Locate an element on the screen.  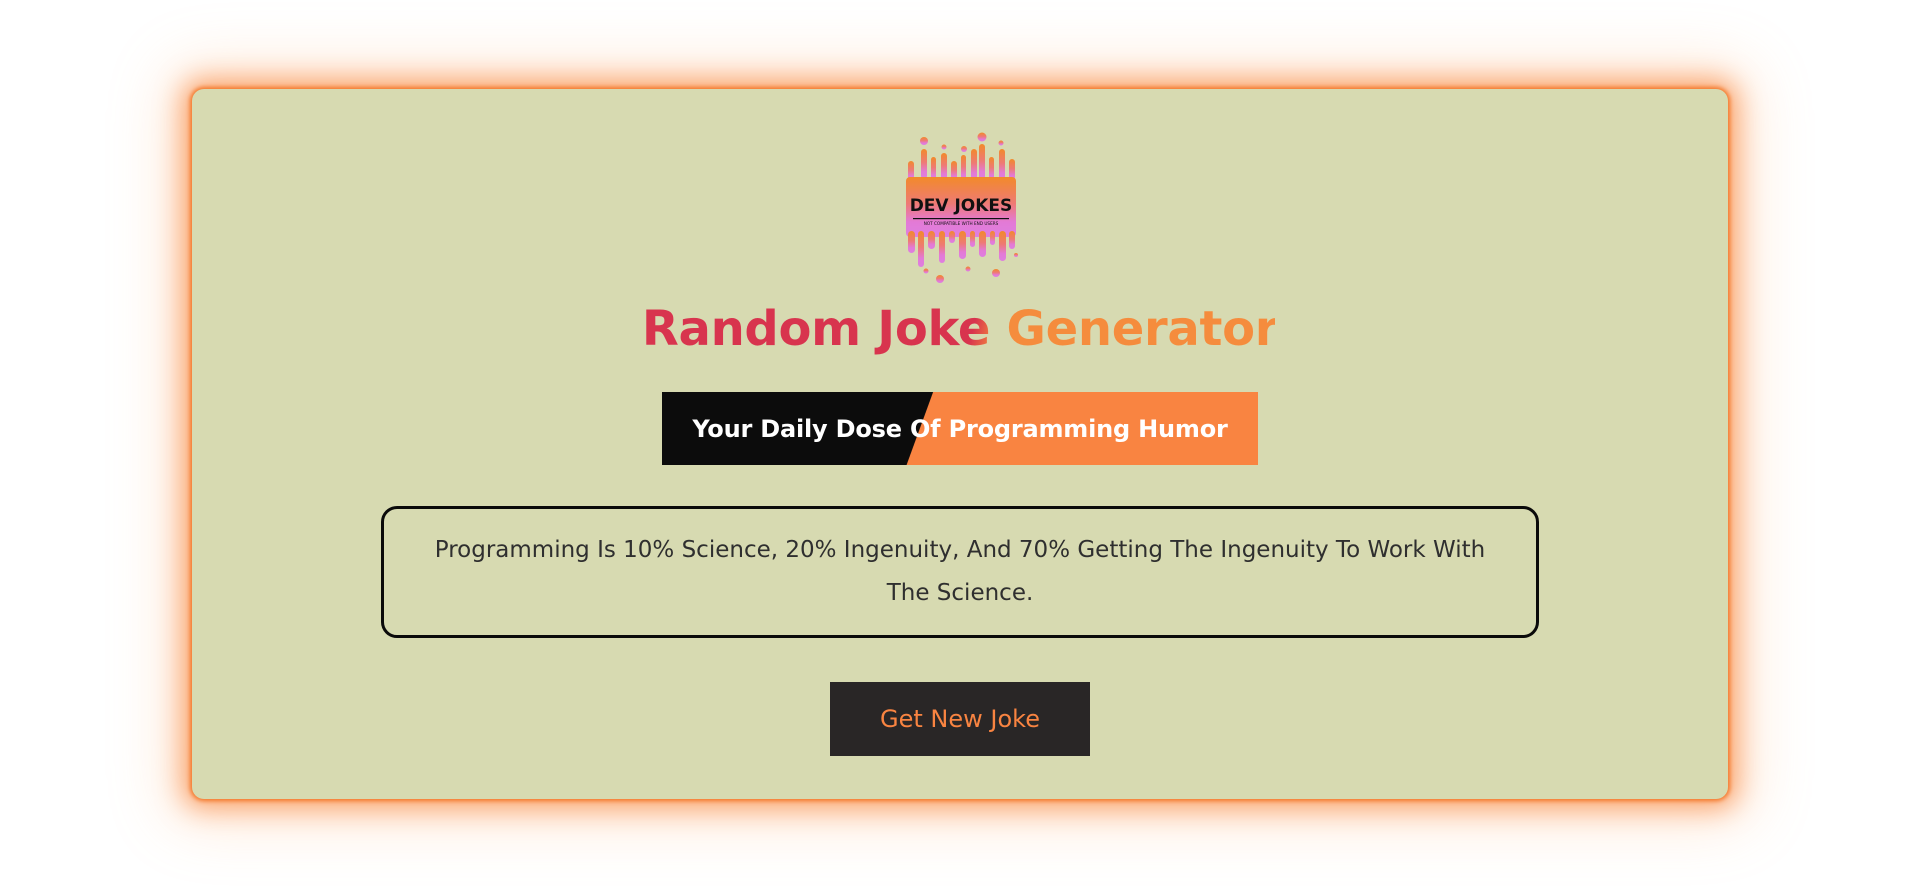
logo-text: DEV JOKES is located at coordinates (961, 206).